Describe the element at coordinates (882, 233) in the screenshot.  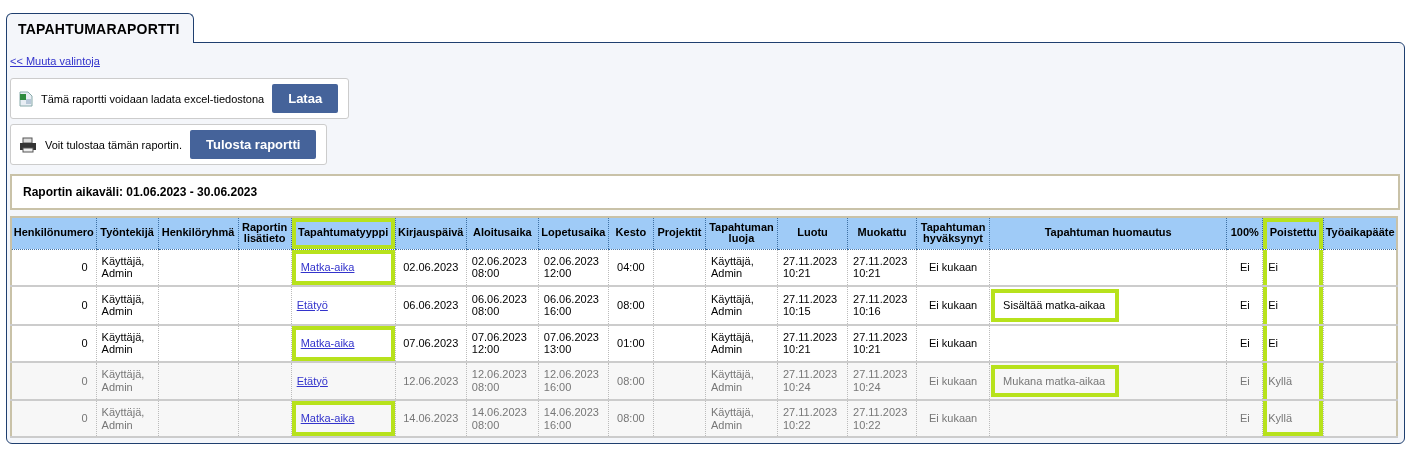
I see `column-header: Muokattu` at that location.